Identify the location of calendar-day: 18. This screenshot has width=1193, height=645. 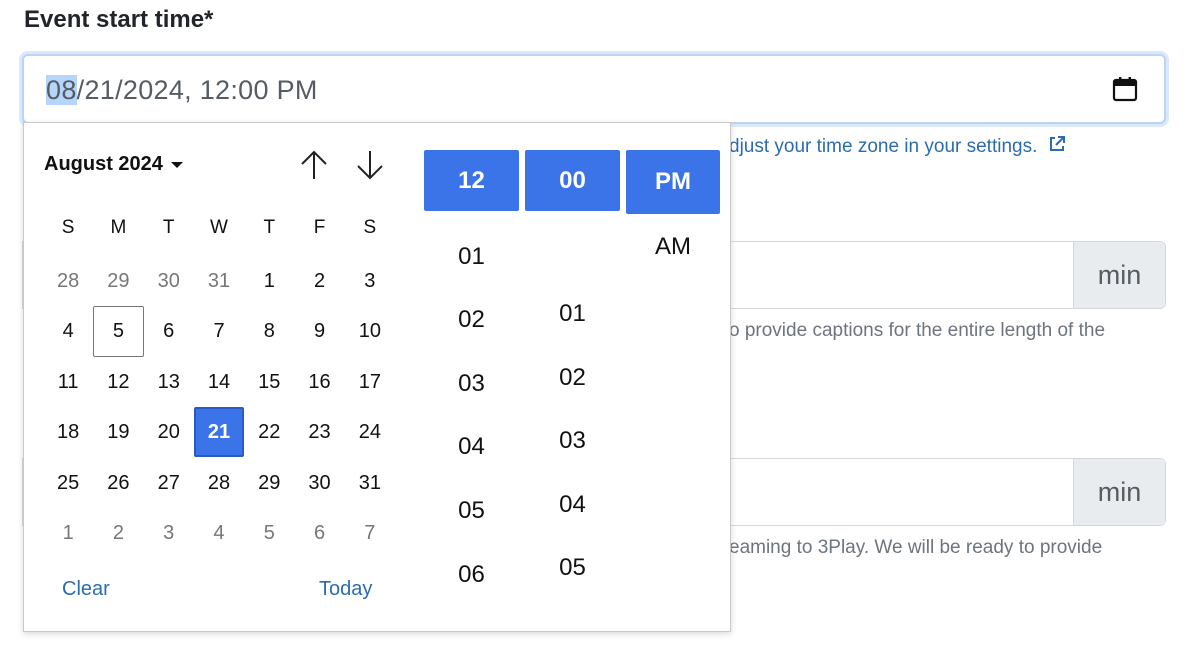
(68, 432).